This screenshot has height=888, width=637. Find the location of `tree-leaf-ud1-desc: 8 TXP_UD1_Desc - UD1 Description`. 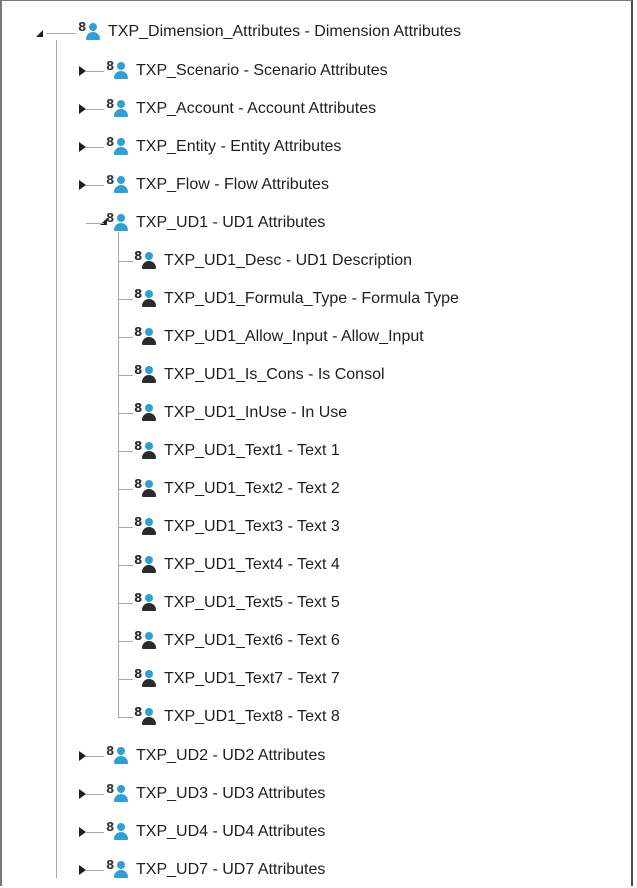

tree-leaf-ud1-desc: 8 TXP_UD1_Desc - UD1 Description is located at coordinates (273, 261).